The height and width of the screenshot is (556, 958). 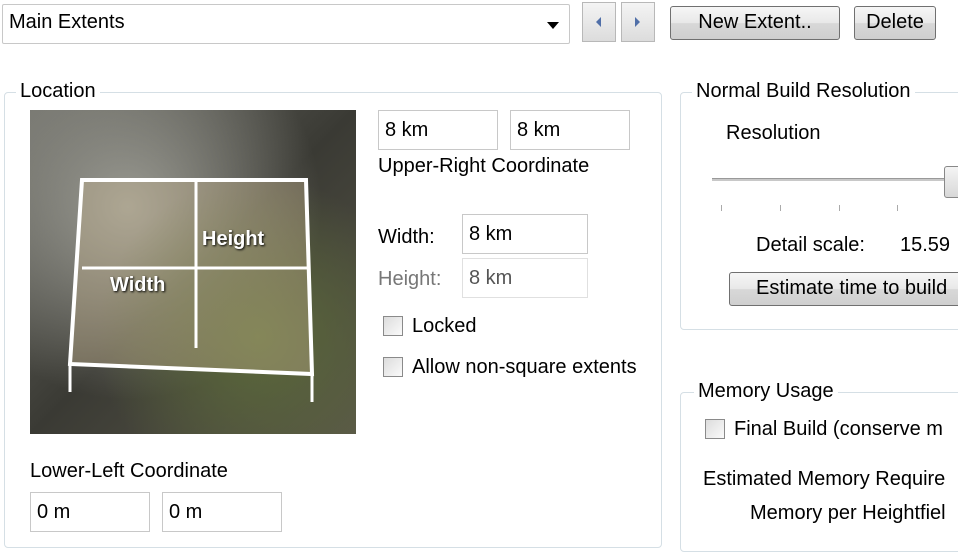 What do you see at coordinates (525, 278) in the screenshot?
I see `height-input: 8 km` at bounding box center [525, 278].